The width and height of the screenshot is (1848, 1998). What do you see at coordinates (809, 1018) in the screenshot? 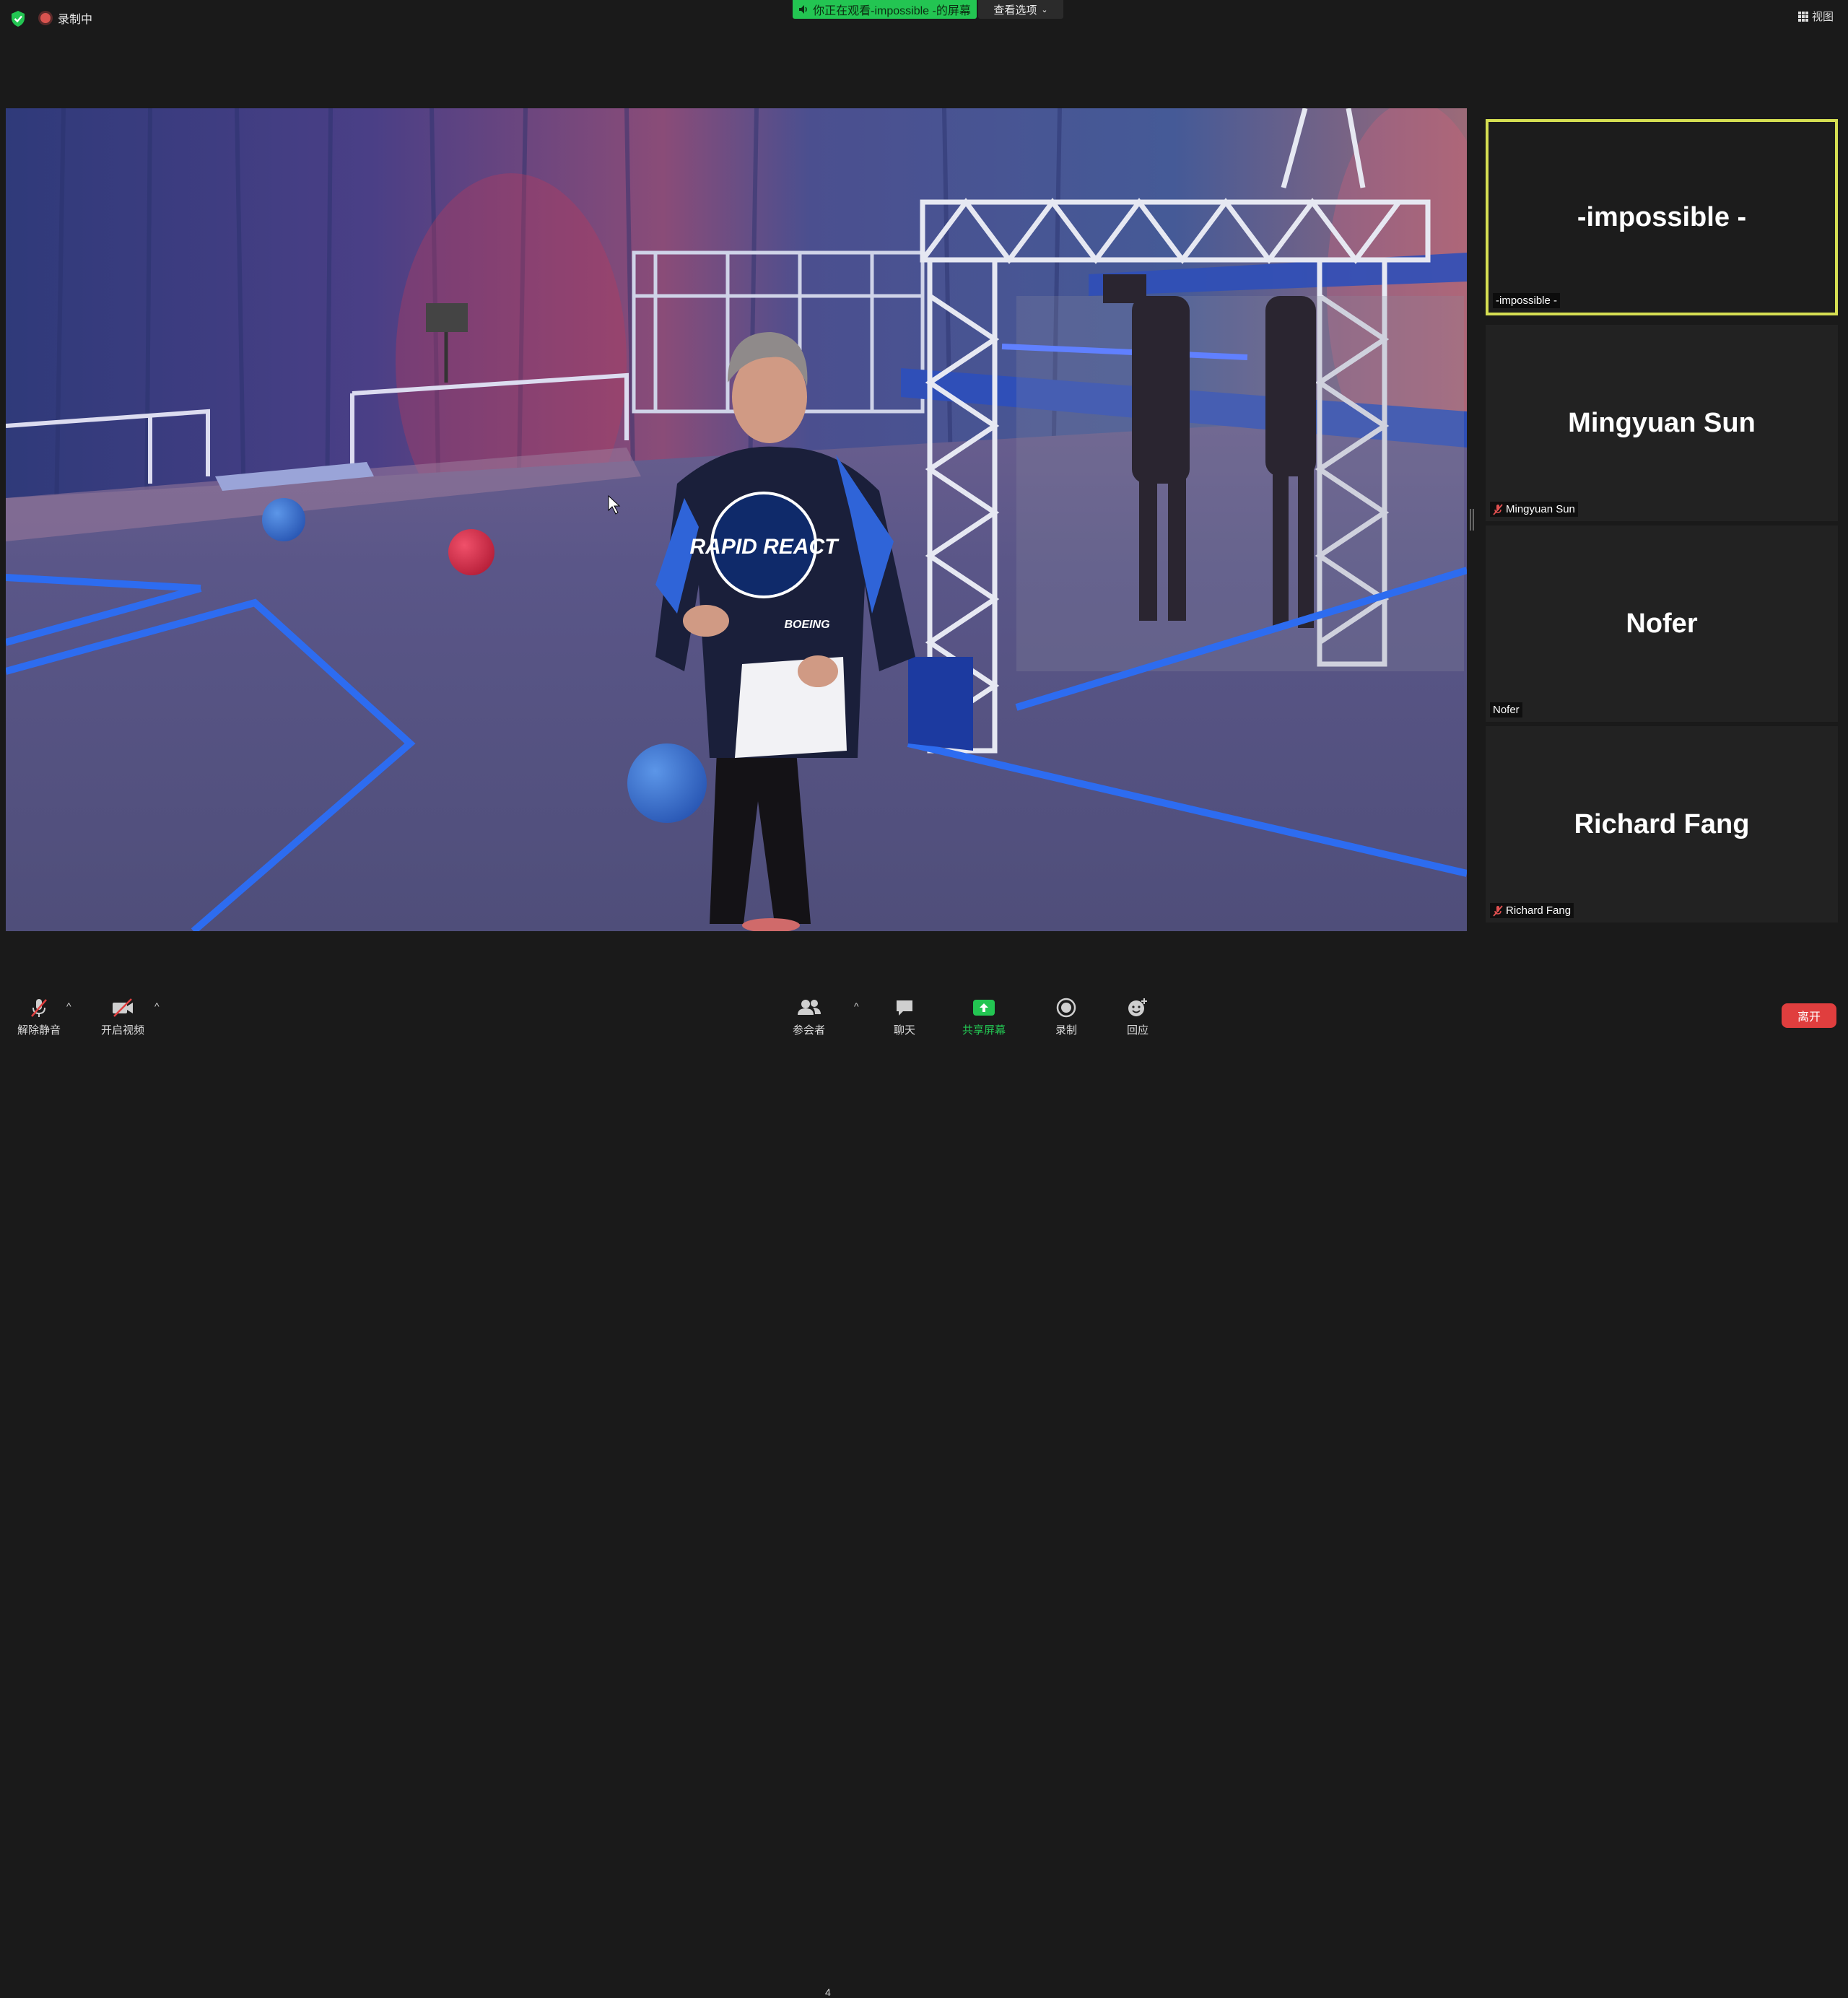
I see `participants-button: 参会者` at bounding box center [809, 1018].